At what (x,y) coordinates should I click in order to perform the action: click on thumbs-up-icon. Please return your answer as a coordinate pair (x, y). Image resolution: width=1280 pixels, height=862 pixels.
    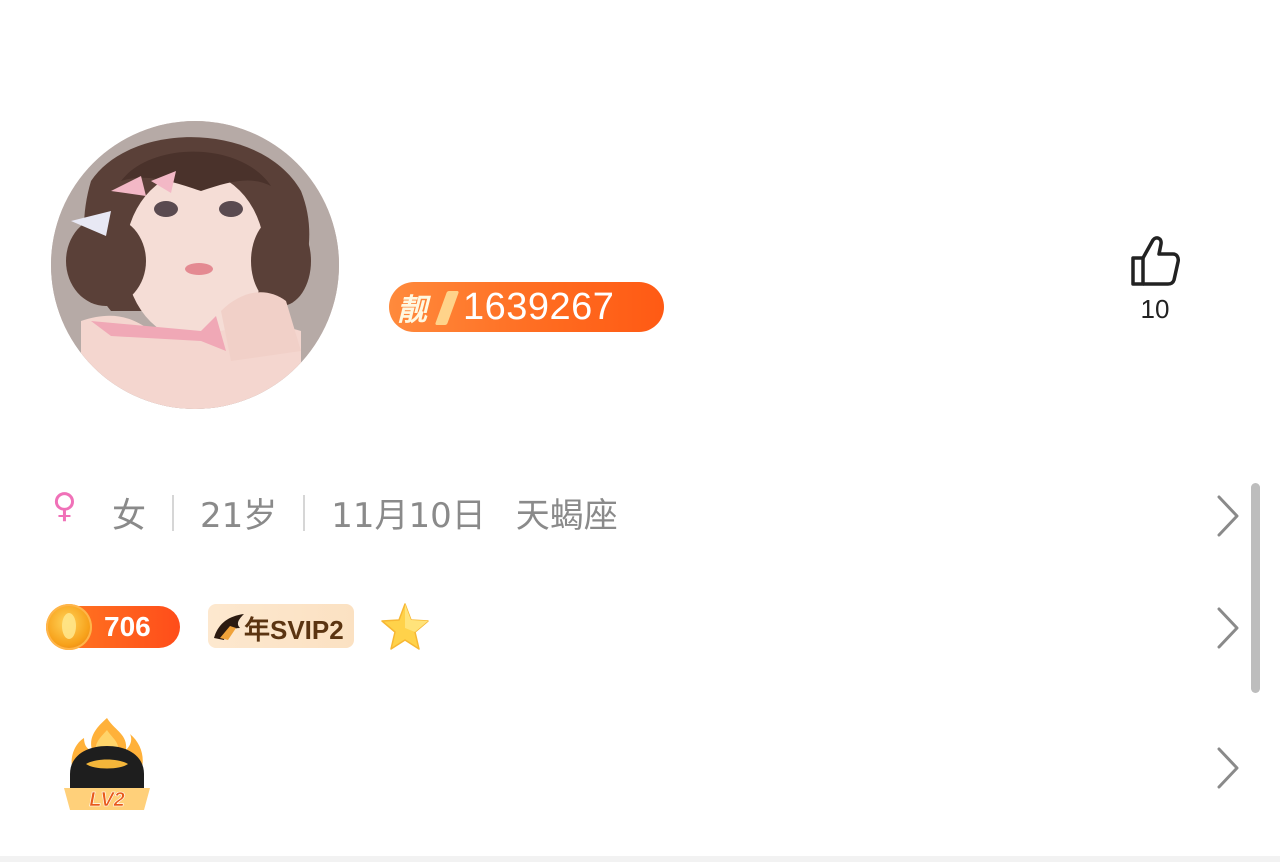
    Looking at the image, I should click on (1155, 261).